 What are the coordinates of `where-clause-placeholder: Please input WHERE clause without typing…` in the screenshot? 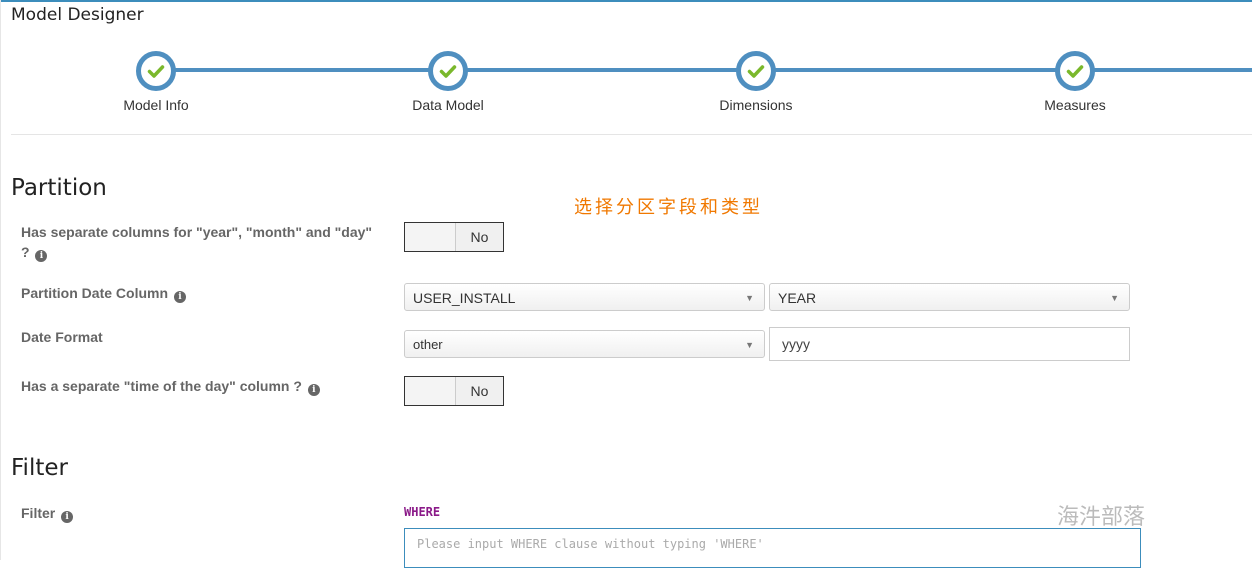 It's located at (590, 544).